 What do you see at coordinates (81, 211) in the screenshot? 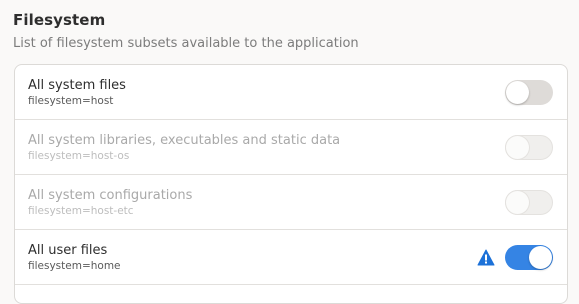
I see `row-subtitle: filesystem=host-etc` at bounding box center [81, 211].